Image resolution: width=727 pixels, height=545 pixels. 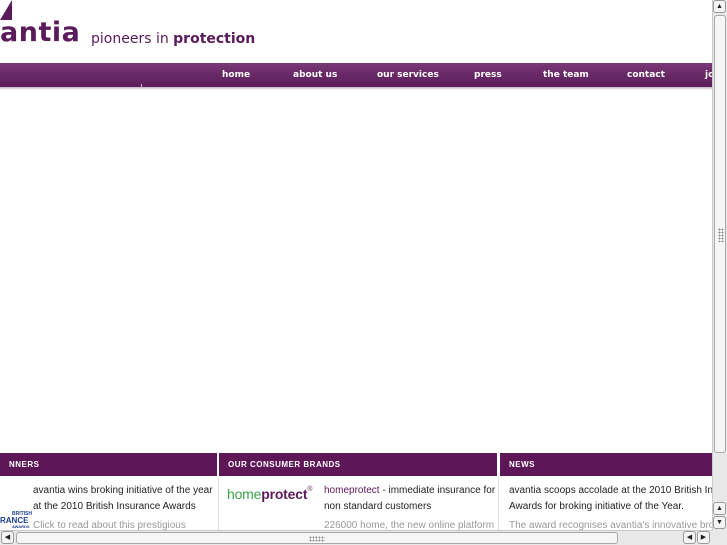 What do you see at coordinates (703, 537) in the screenshot?
I see `scroll-right-arrow-icon: ▶` at bounding box center [703, 537].